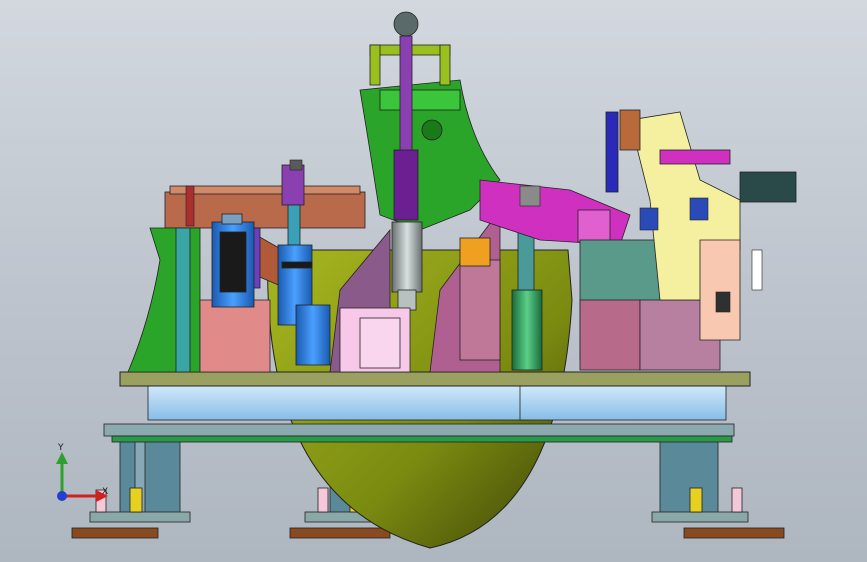 The width and height of the screenshot is (867, 562). Describe the element at coordinates (105, 492) in the screenshot. I see `triad-x-label: X` at that location.